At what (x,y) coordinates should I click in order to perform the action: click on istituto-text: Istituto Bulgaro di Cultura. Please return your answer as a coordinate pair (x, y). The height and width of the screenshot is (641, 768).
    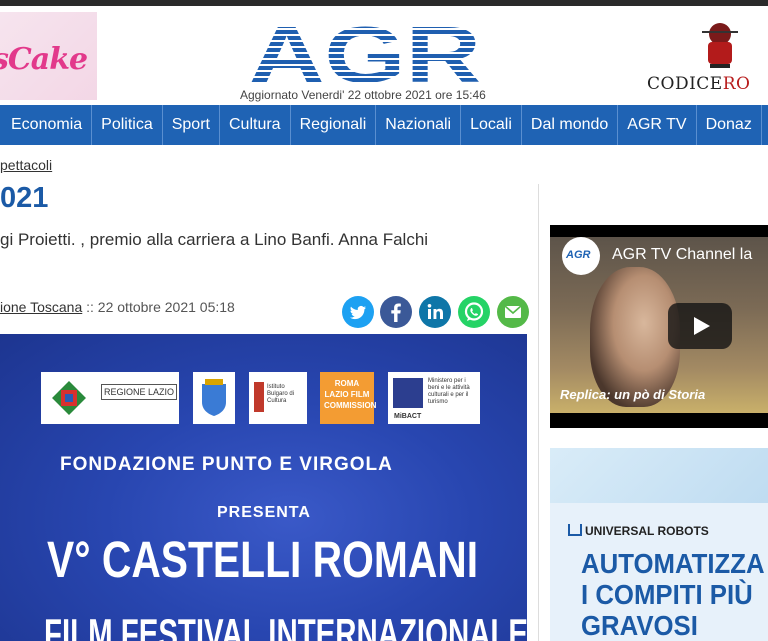
    Looking at the image, I should click on (281, 394).